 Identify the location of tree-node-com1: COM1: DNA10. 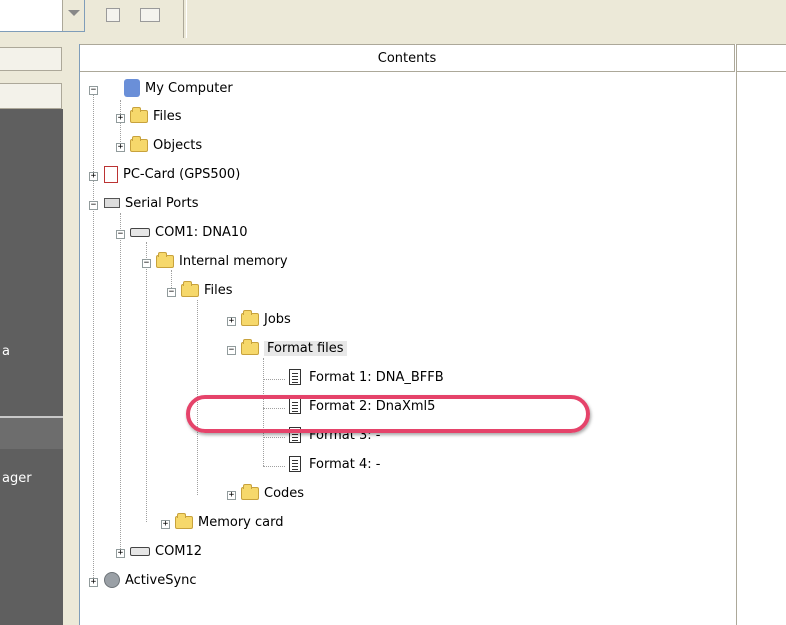
(188, 233).